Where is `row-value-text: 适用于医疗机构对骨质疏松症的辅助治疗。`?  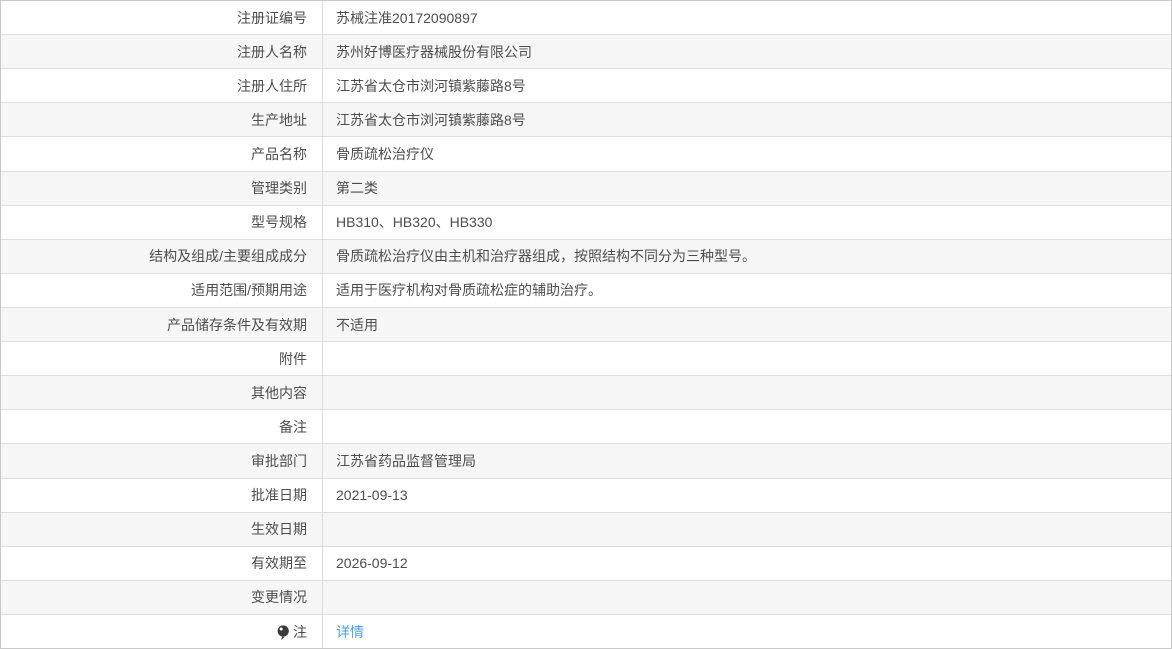 row-value-text: 适用于医疗机构对骨质疏松症的辅助治疗。 is located at coordinates (469, 290).